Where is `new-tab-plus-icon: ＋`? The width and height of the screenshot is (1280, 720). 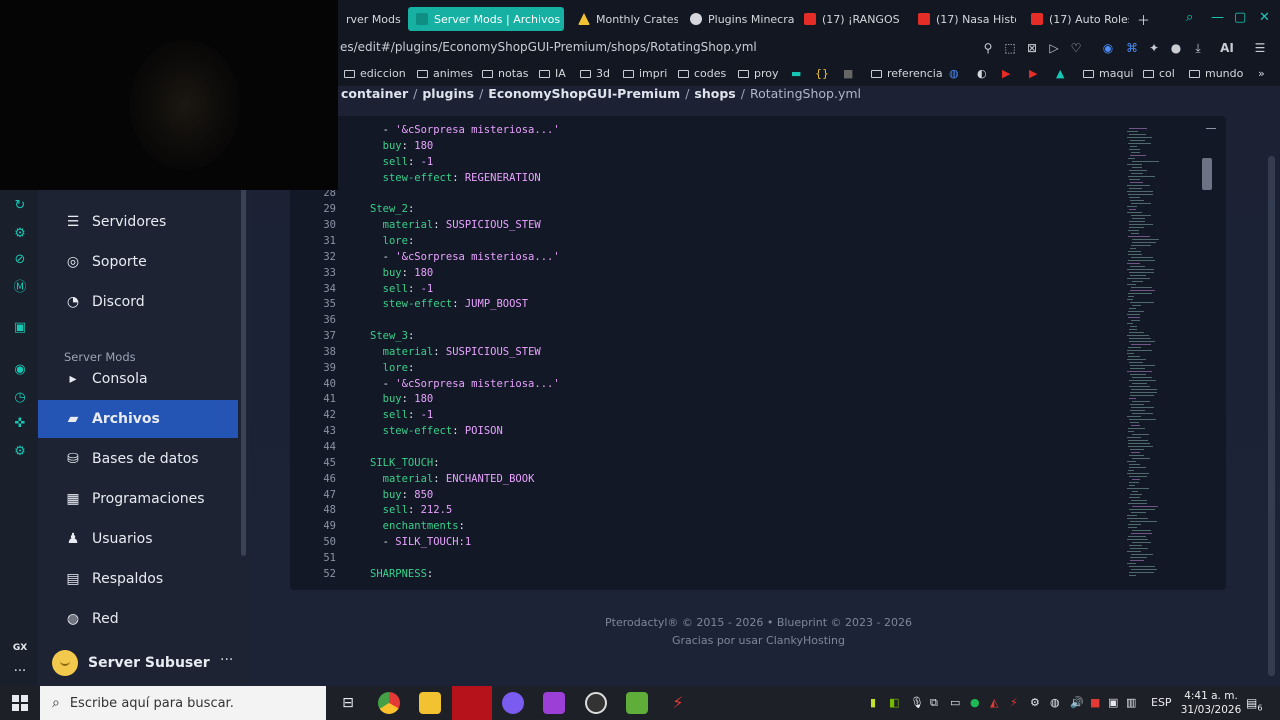
new-tab-plus-icon: ＋ is located at coordinates (1143, 19).